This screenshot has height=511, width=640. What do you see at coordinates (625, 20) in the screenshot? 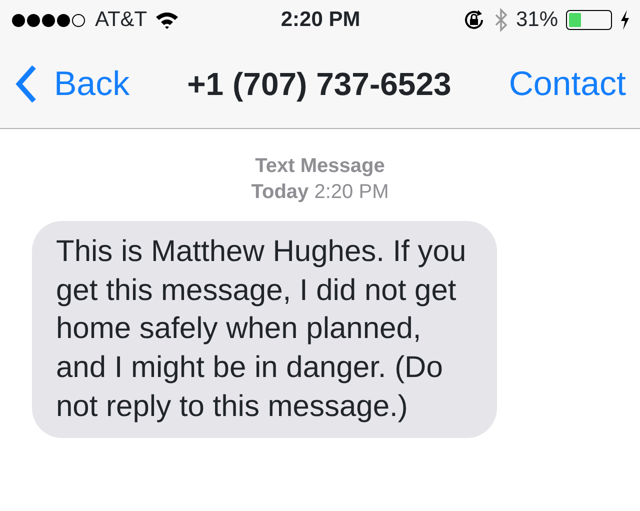
I see `charging-icon` at bounding box center [625, 20].